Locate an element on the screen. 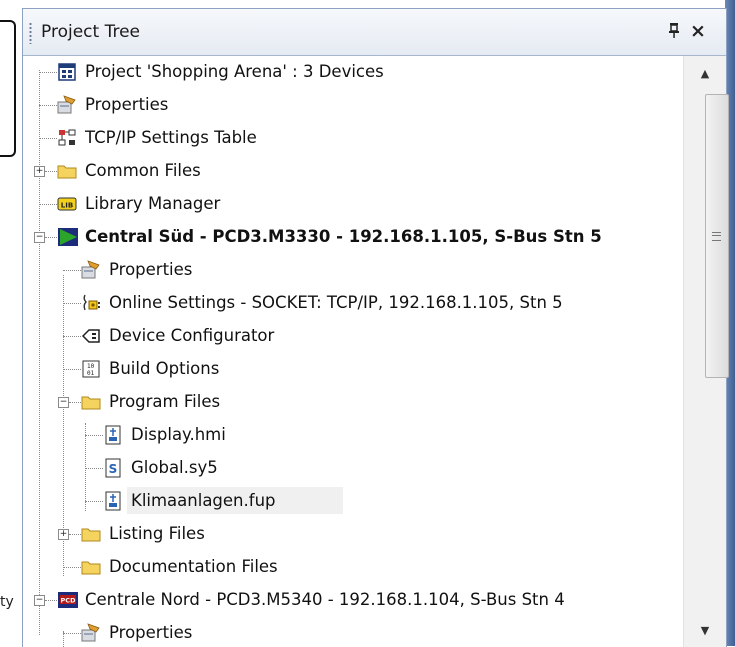 The image size is (735, 647). scroll-up-button: ▲ is located at coordinates (705, 73).